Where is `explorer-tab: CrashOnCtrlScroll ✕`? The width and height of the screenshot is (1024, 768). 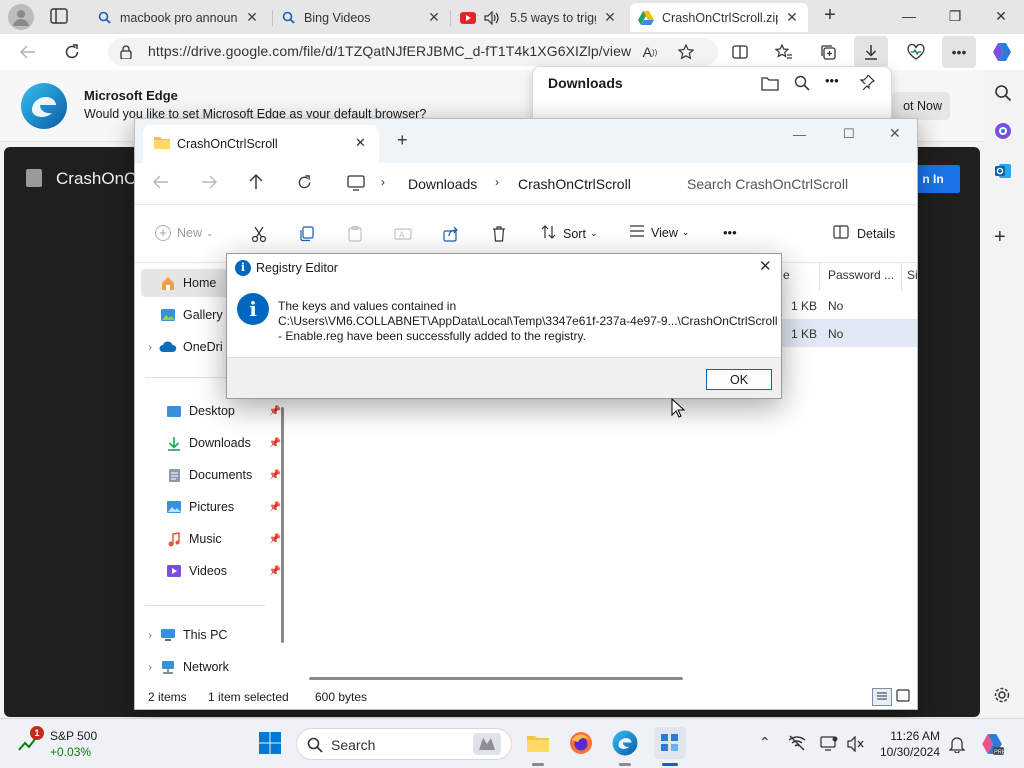 explorer-tab: CrashOnCtrlScroll ✕ is located at coordinates (261, 144).